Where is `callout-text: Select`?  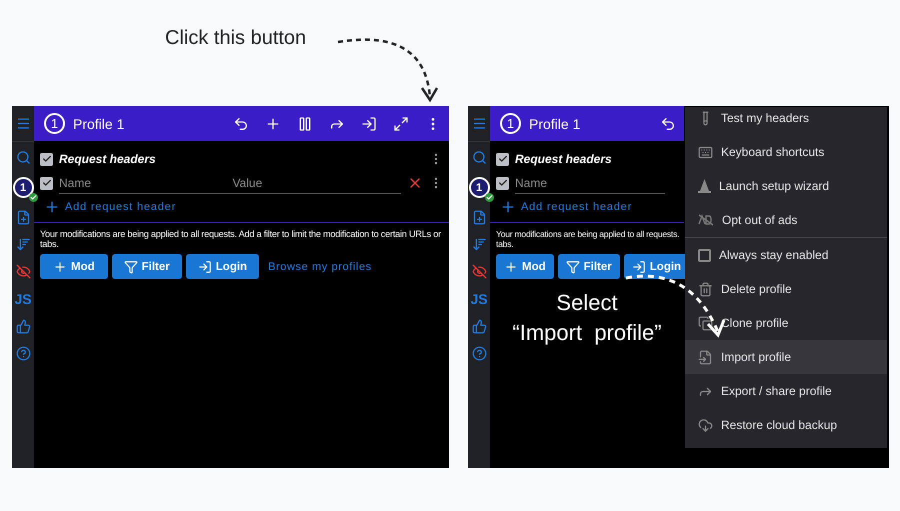
callout-text: Select is located at coordinates (587, 303).